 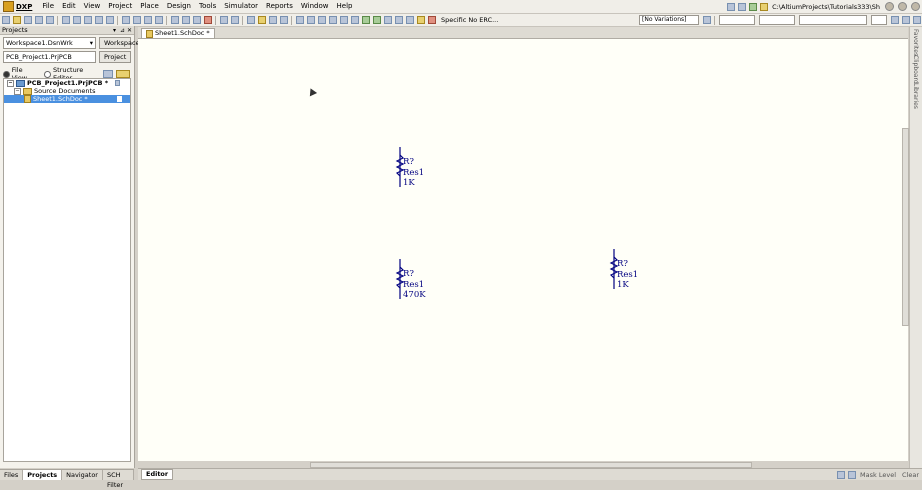 What do you see at coordinates (115, 30) in the screenshot?
I see `panel-menu-icon: ▾` at bounding box center [115, 30].